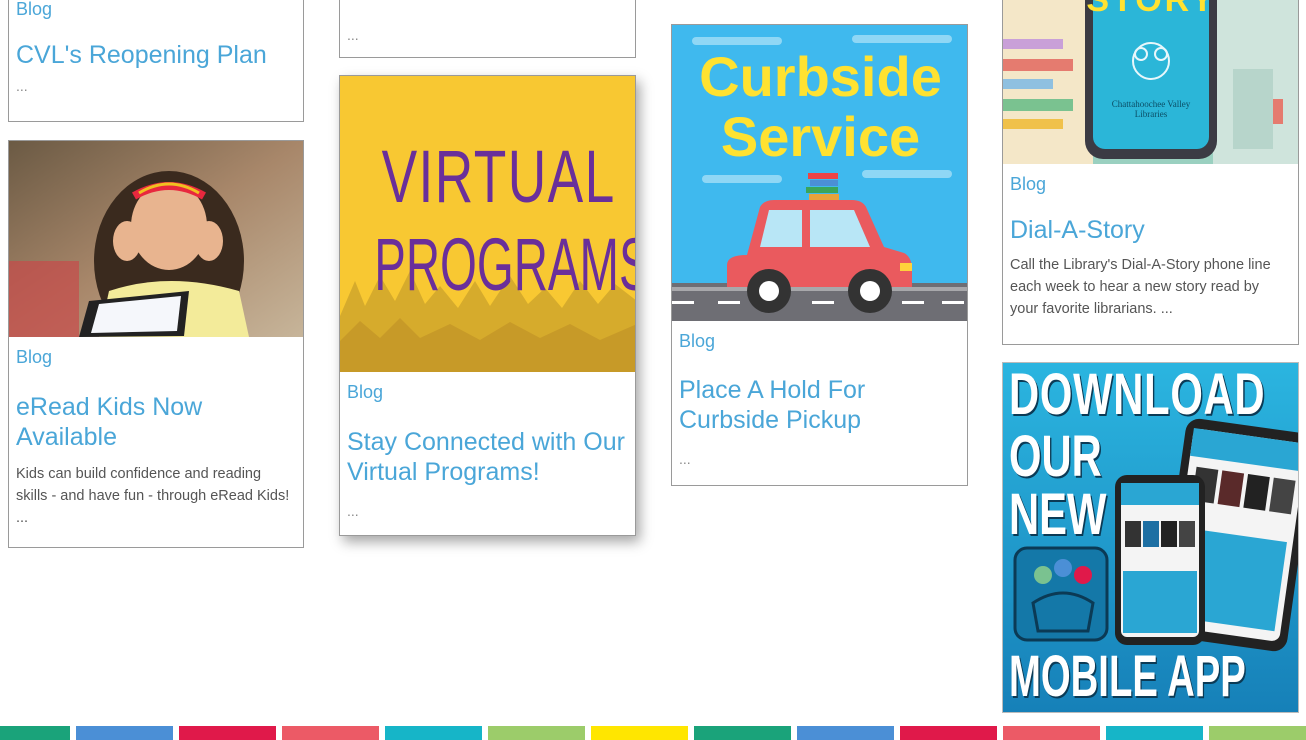 The height and width of the screenshot is (740, 1306). Describe the element at coordinates (1150, 230) in the screenshot. I see `card-title: Dial-A-Story` at that location.